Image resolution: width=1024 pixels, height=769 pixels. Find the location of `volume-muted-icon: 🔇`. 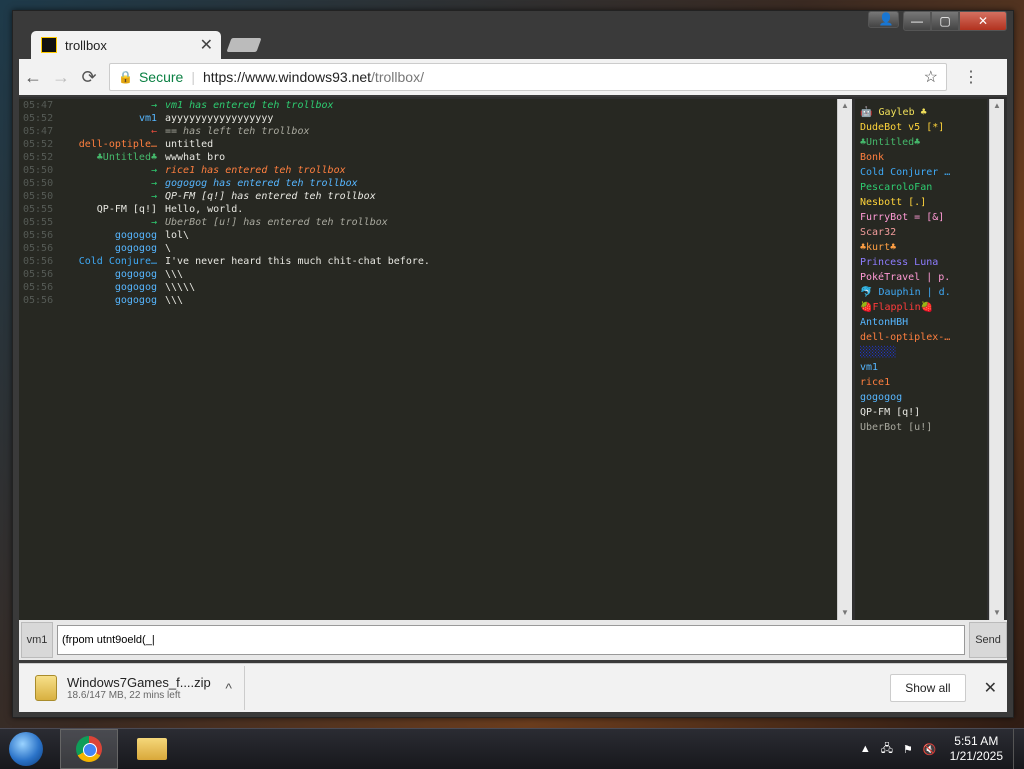

volume-muted-icon: 🔇 is located at coordinates (930, 749).